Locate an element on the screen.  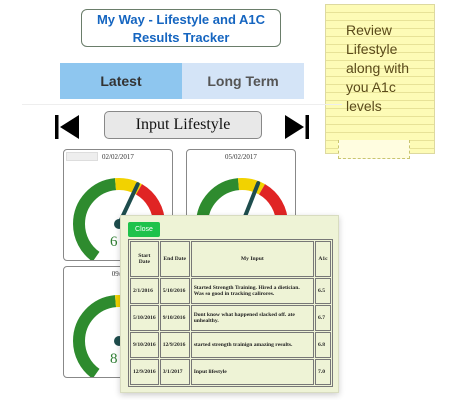
tab-latest: Latest is located at coordinates (121, 81).